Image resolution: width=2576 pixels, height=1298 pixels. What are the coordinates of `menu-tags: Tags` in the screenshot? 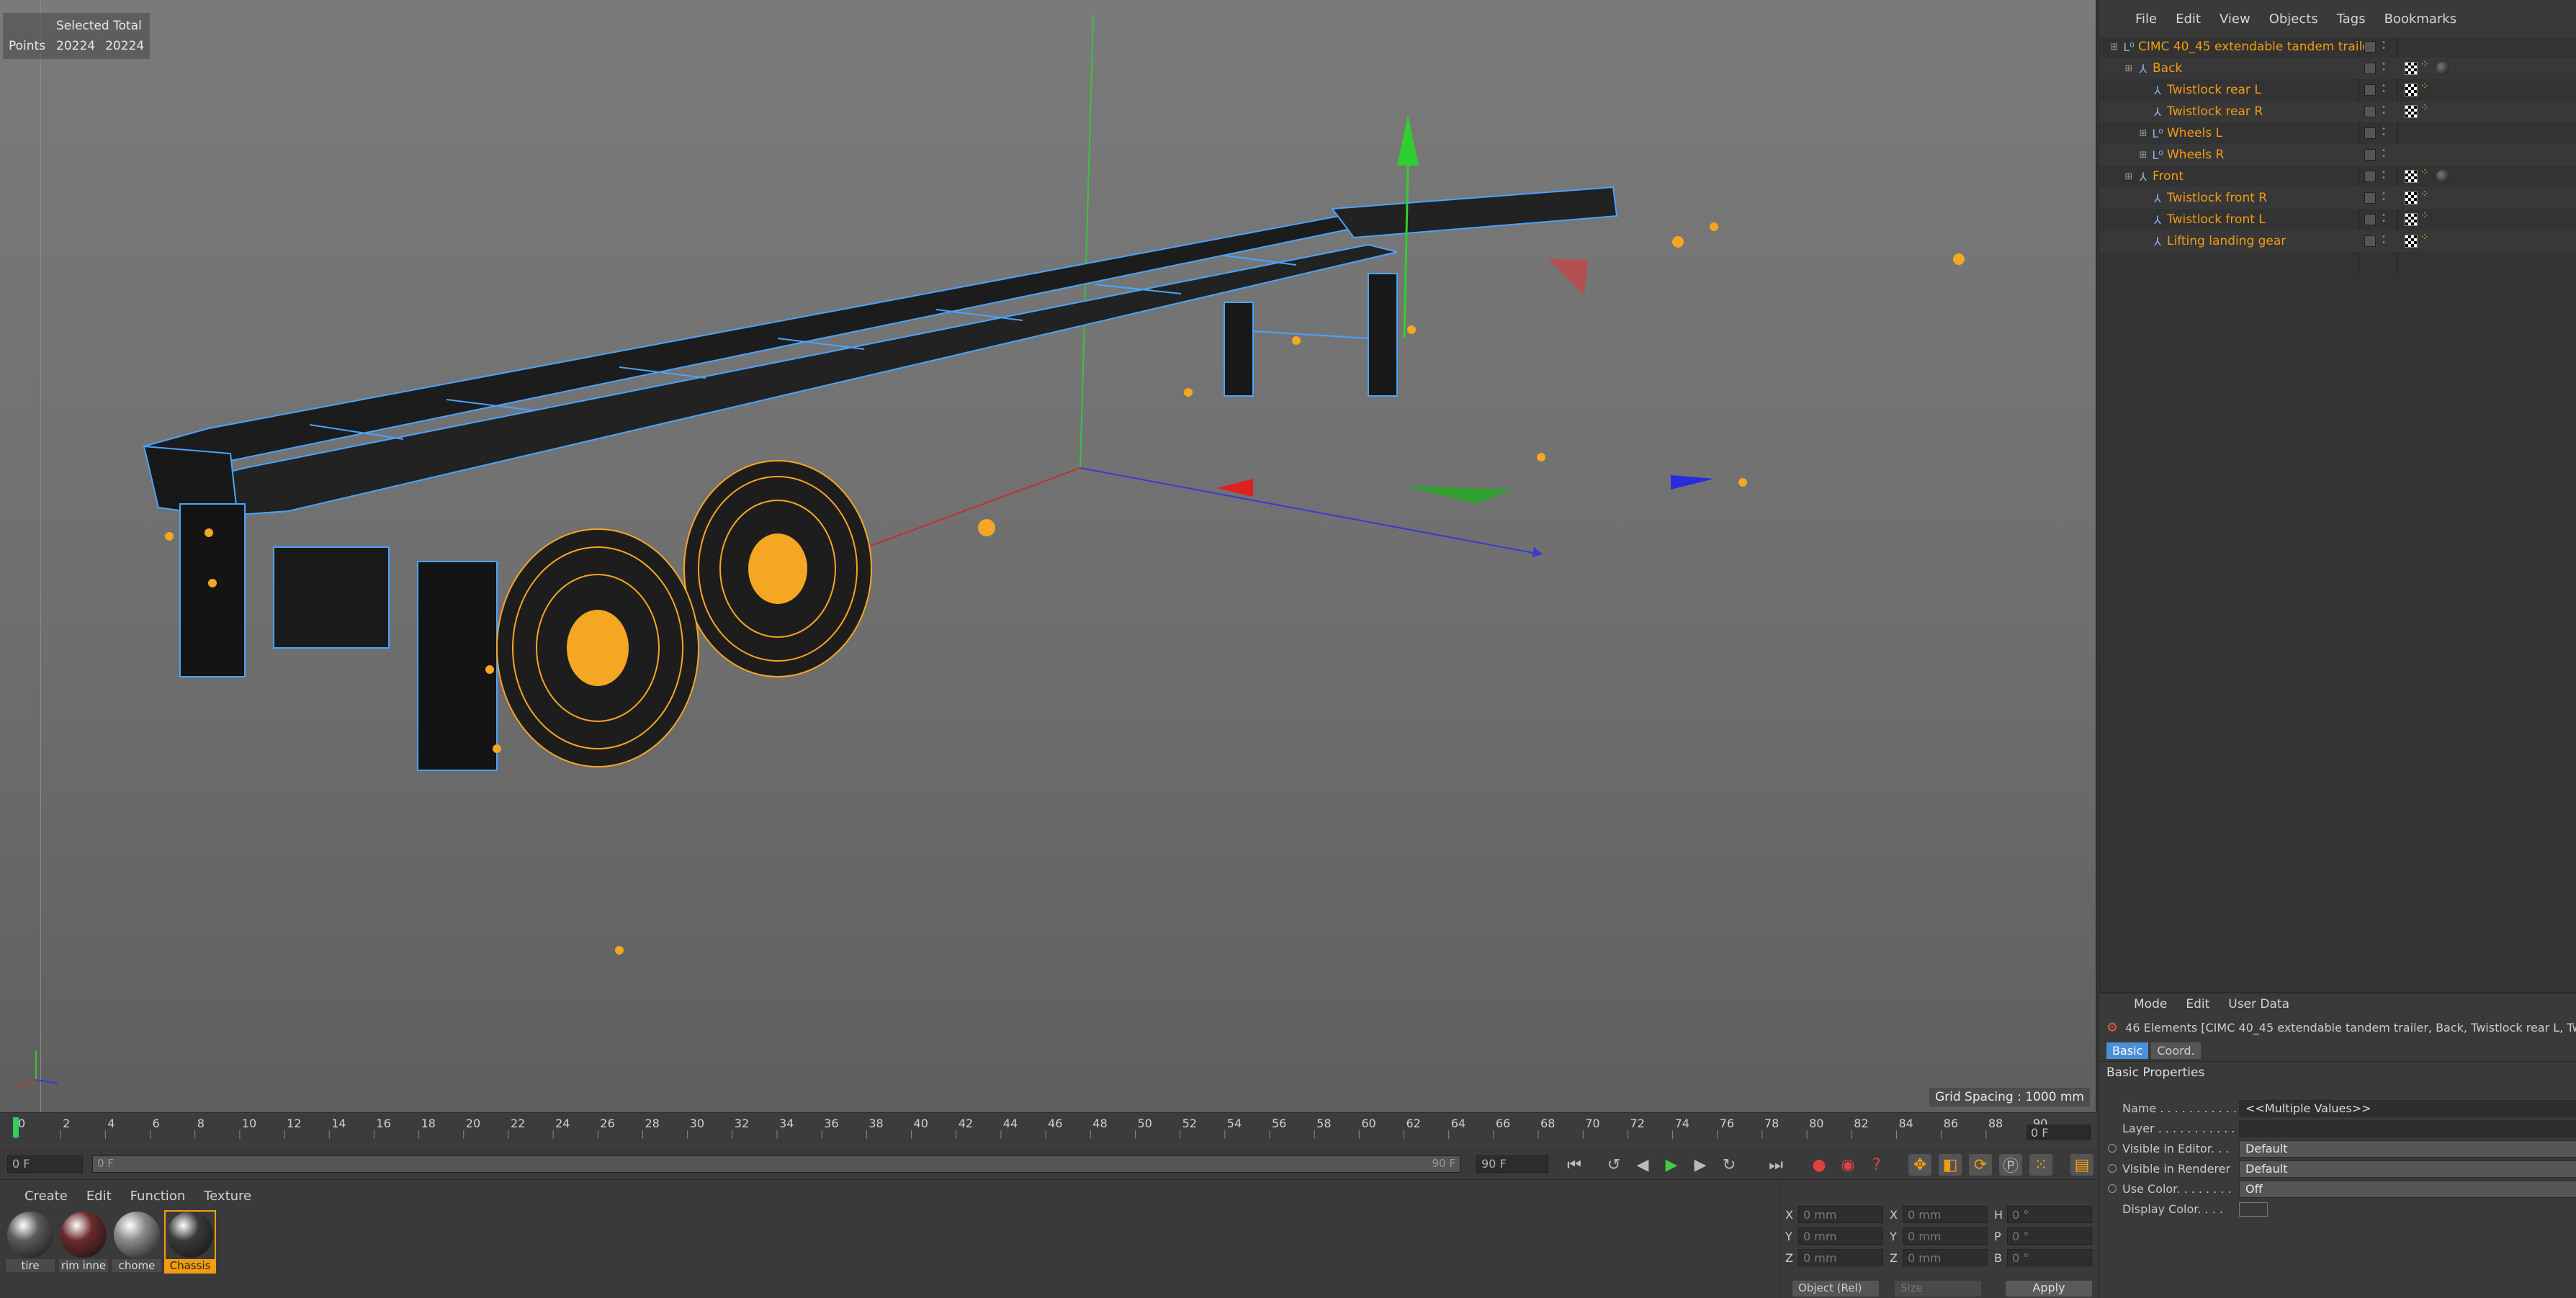 It's located at (2351, 19).